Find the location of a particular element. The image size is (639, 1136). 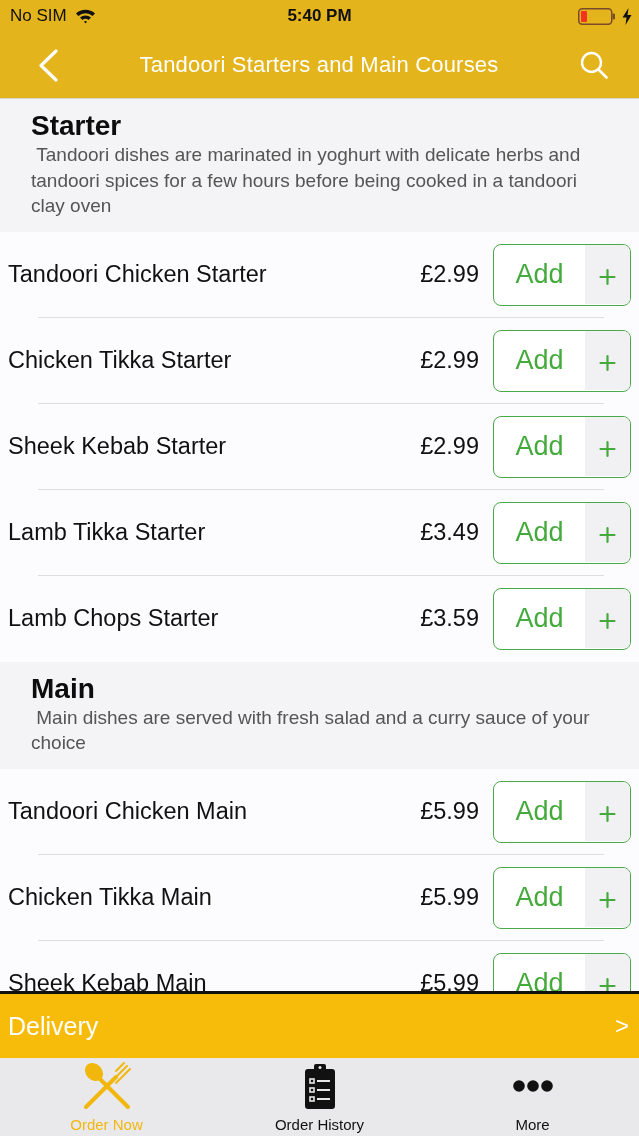

fork-and-spoon-icon is located at coordinates (106, 1086).